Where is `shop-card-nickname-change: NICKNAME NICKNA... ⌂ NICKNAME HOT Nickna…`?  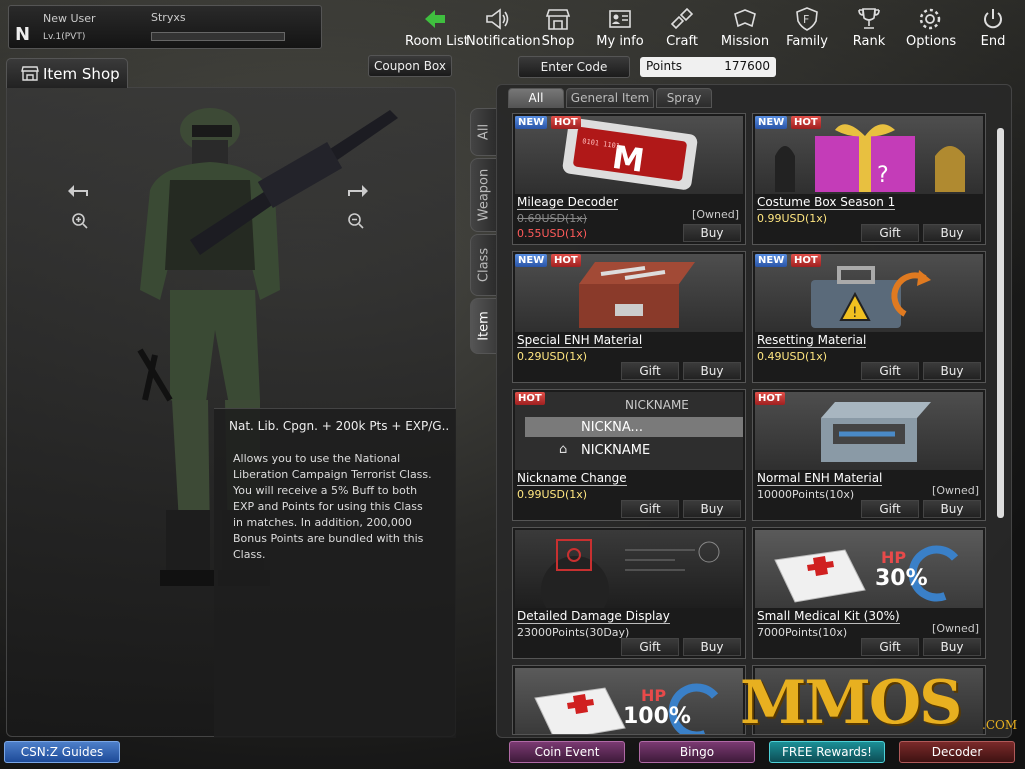 shop-card-nickname-change: NICKNAME NICKNA... ⌂ NICKNAME HOT Nickna… is located at coordinates (629, 455).